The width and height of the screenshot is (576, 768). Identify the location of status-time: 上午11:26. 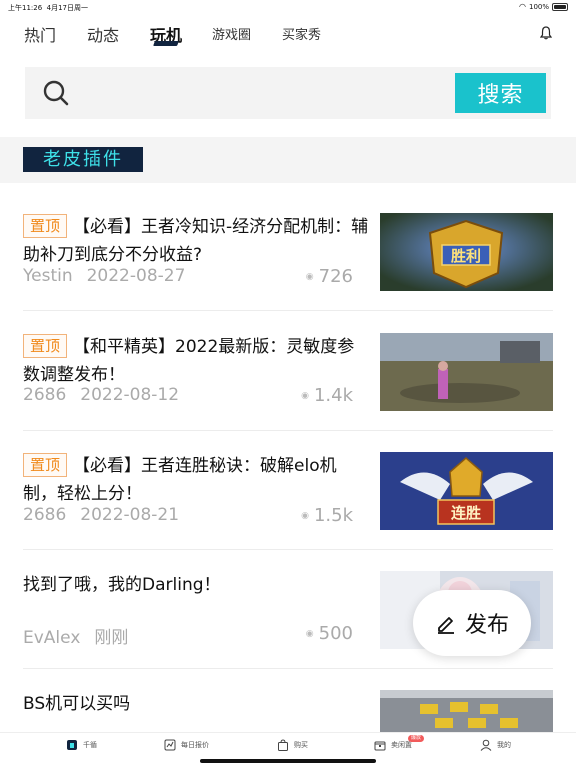
(25, 8).